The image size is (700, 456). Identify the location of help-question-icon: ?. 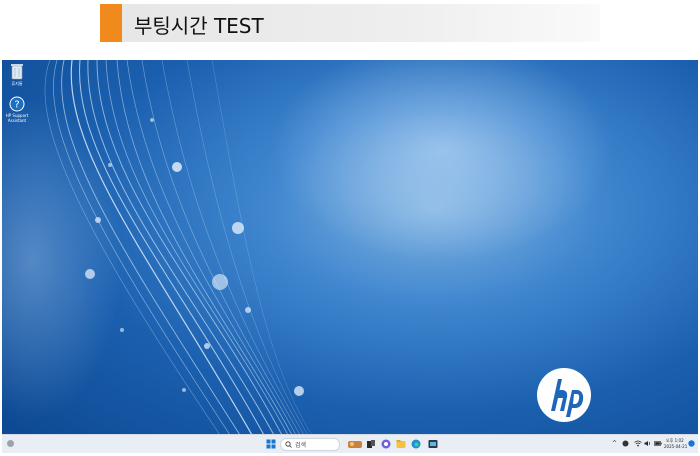
(17, 104).